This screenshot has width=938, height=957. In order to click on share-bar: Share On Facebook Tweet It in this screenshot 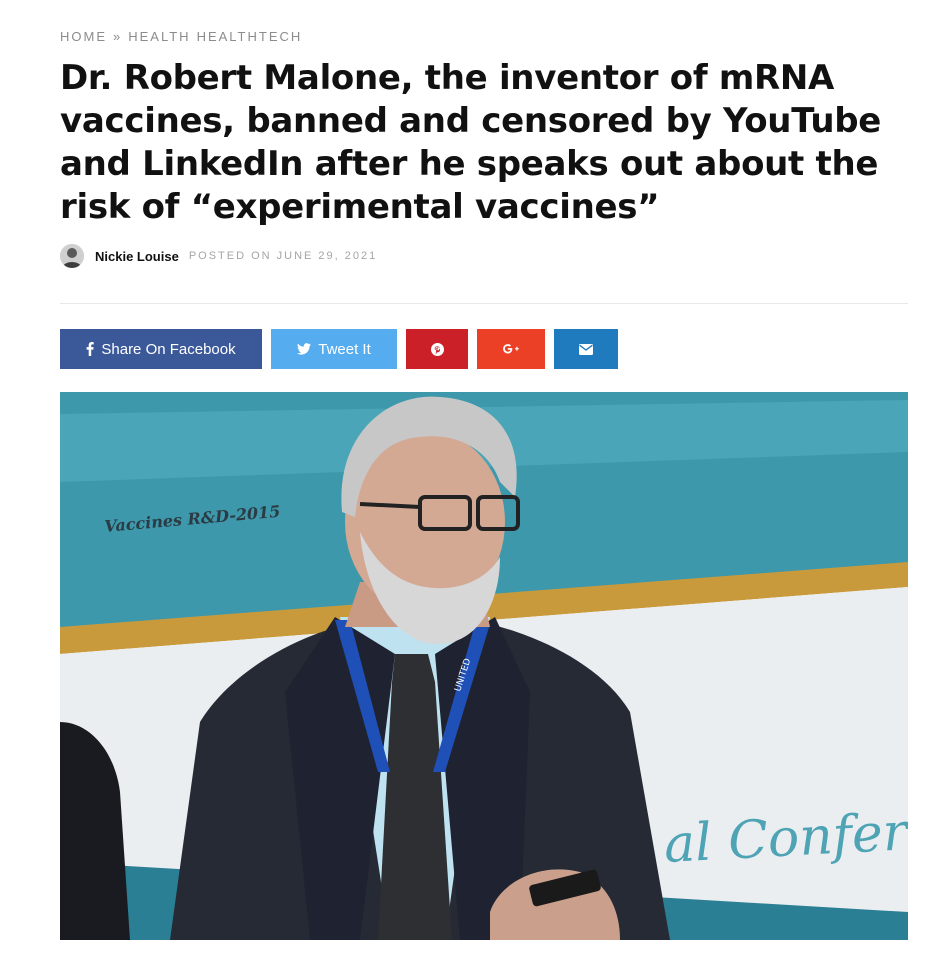, I will do `click(339, 349)`.